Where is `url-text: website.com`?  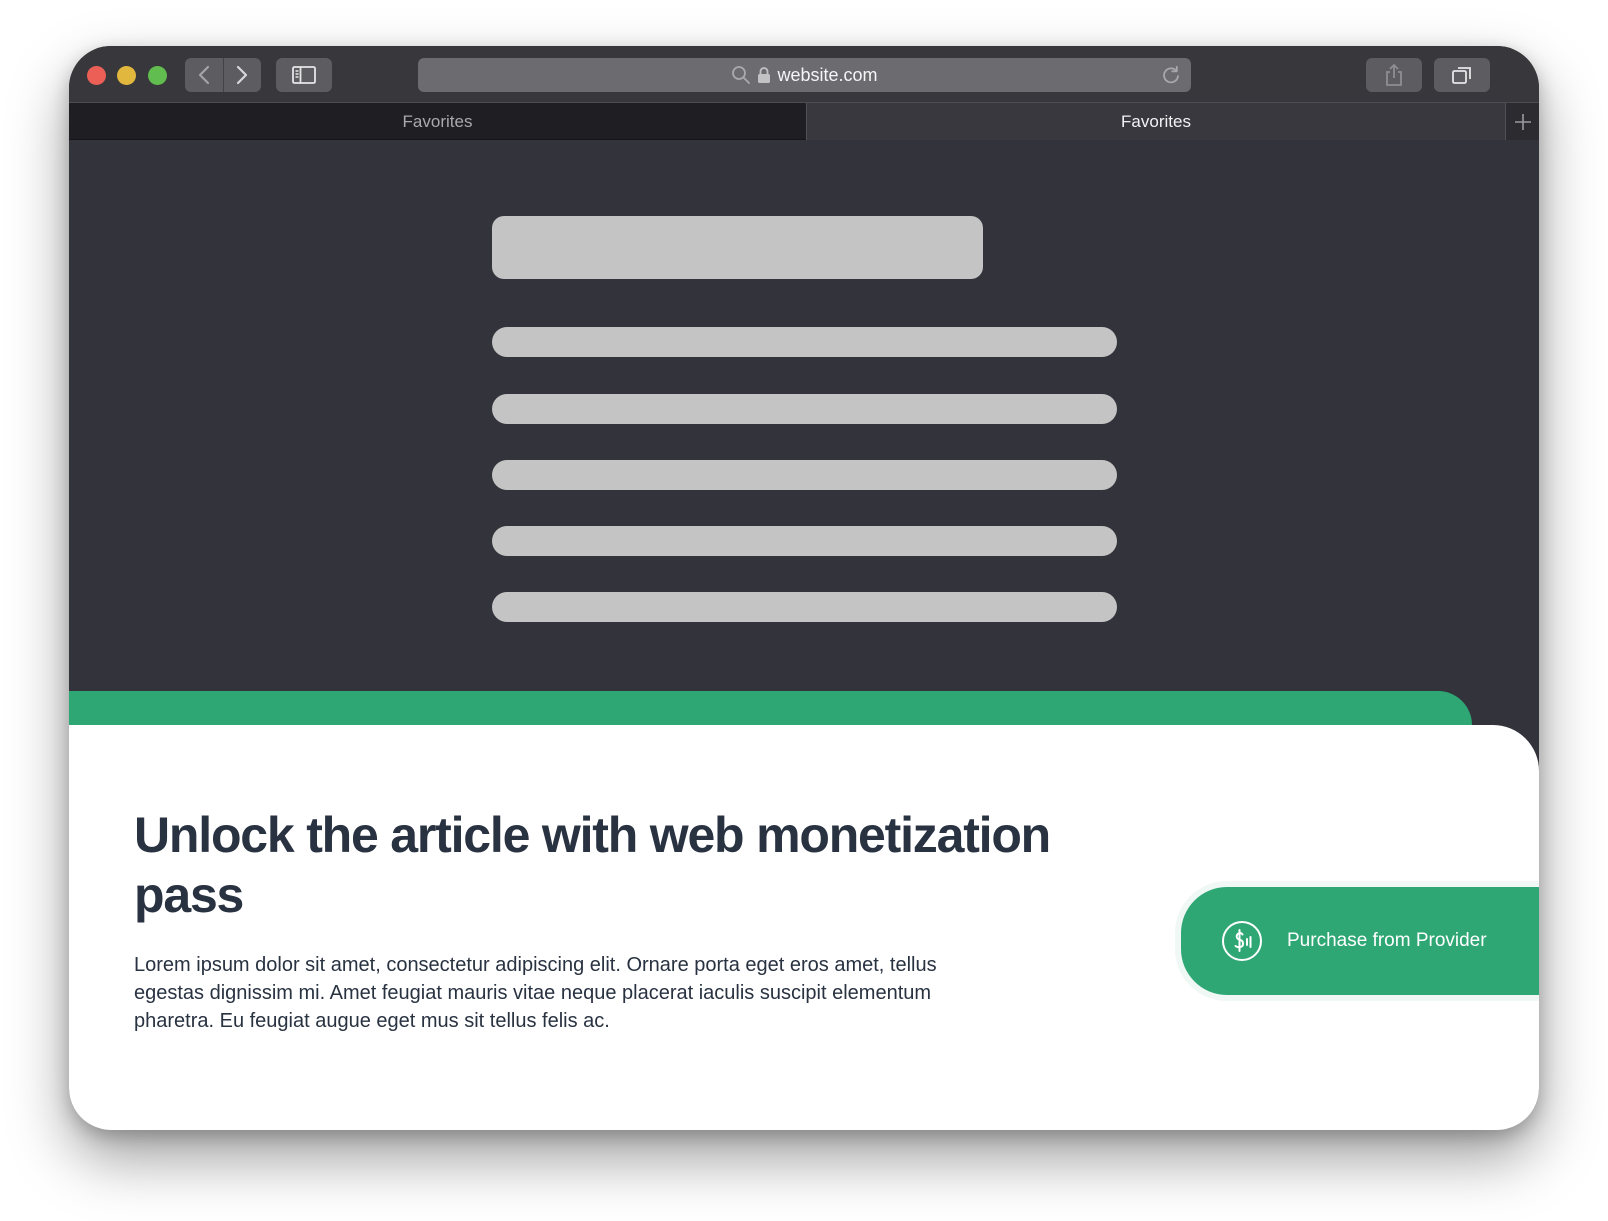
url-text: website.com is located at coordinates (827, 74).